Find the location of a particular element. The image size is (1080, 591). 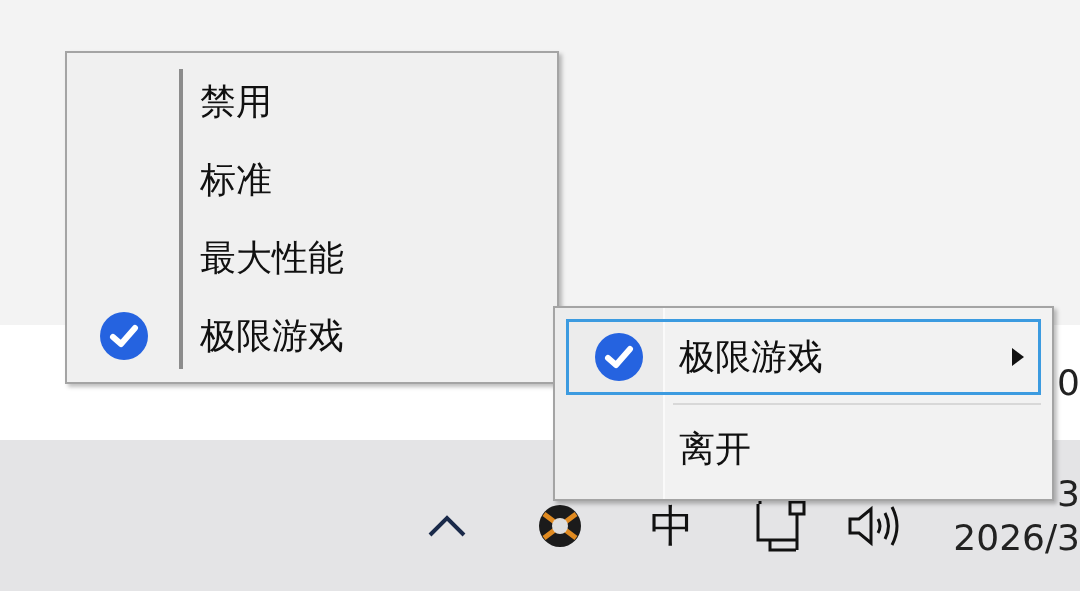

input-method-indicator: 中 is located at coordinates (672, 525).